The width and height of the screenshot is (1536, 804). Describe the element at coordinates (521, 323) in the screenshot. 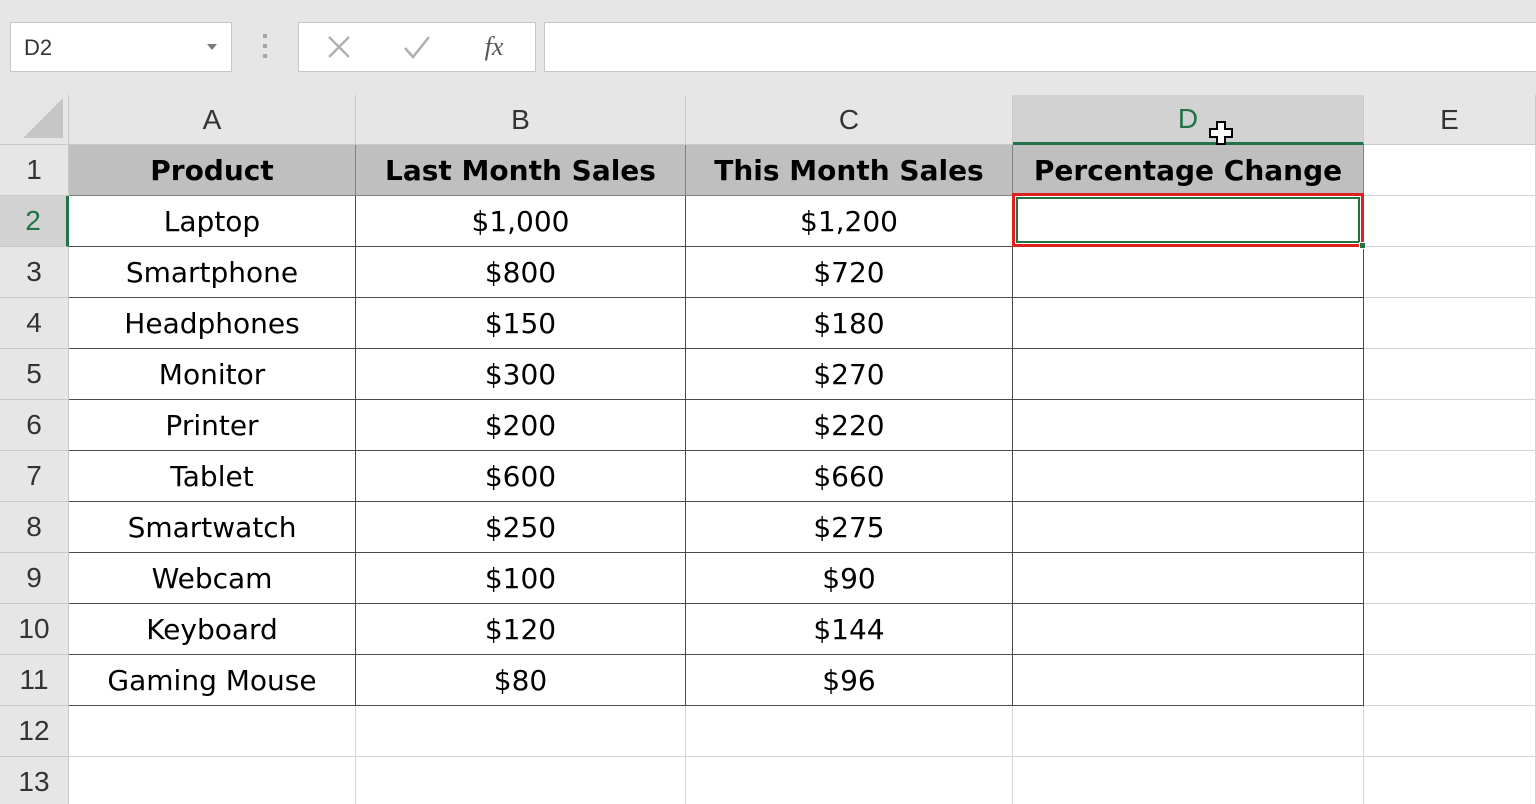

I see `table-cell: $150` at that location.